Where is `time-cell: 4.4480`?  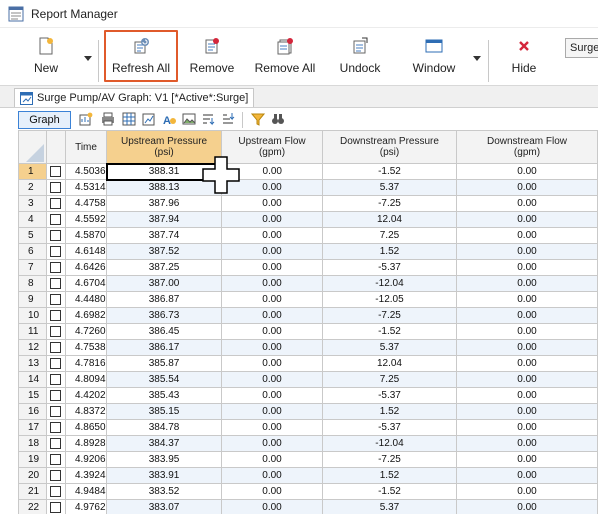 time-cell: 4.4480 is located at coordinates (86, 299).